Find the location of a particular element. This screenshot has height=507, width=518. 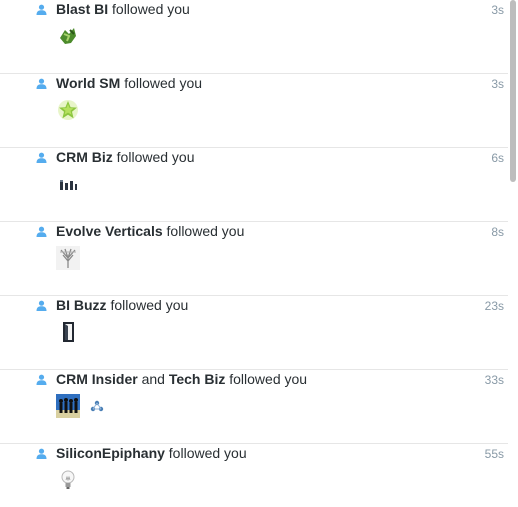

lightbulb-avatar-icon is located at coordinates (68, 480).